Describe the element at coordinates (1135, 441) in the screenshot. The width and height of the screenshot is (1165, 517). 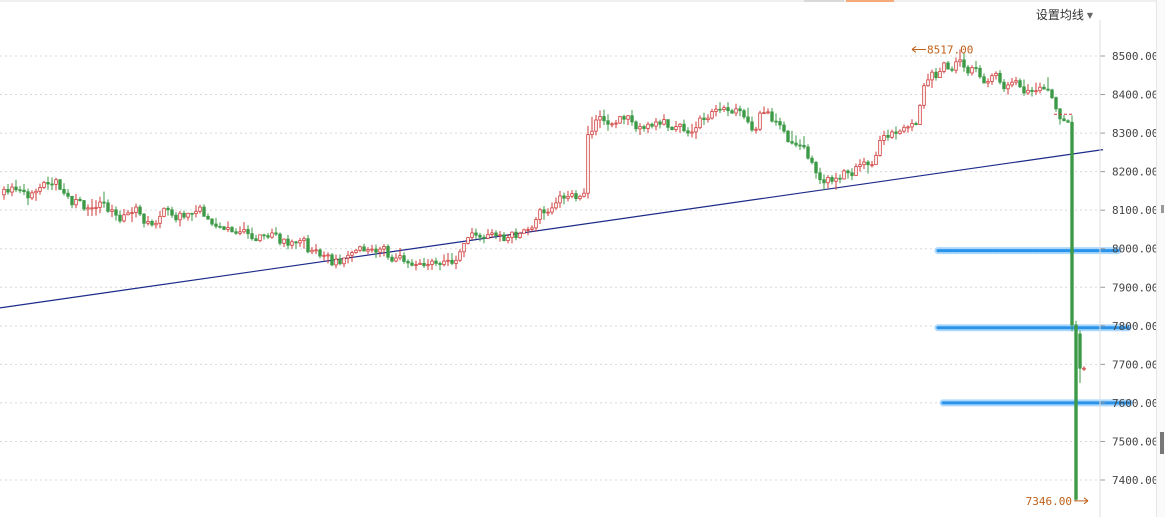
I see `y-tick-label: 7500.00` at that location.